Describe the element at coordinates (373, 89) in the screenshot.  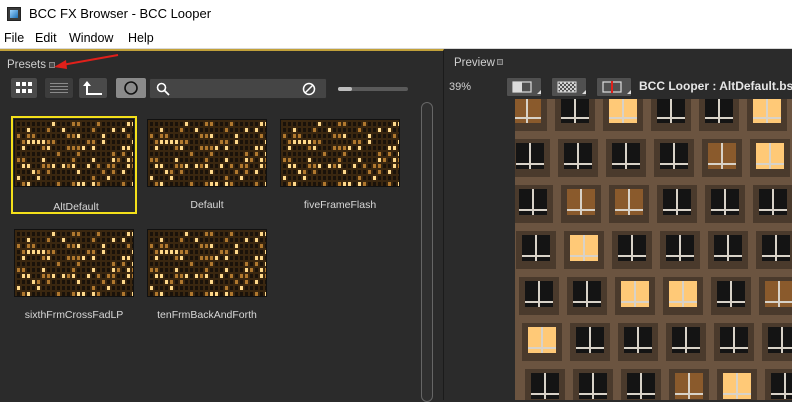
I see `thumbnail-size-slider` at that location.